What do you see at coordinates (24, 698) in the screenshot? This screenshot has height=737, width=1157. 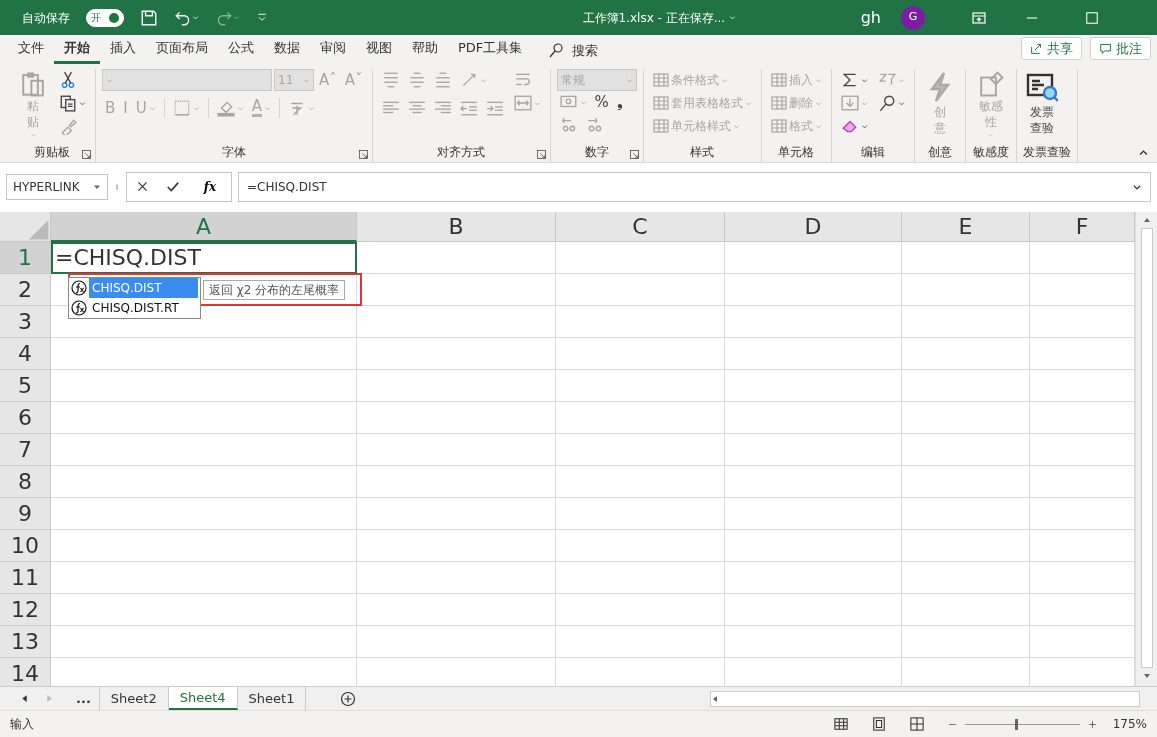 I see `previous-sheet-icon` at bounding box center [24, 698].